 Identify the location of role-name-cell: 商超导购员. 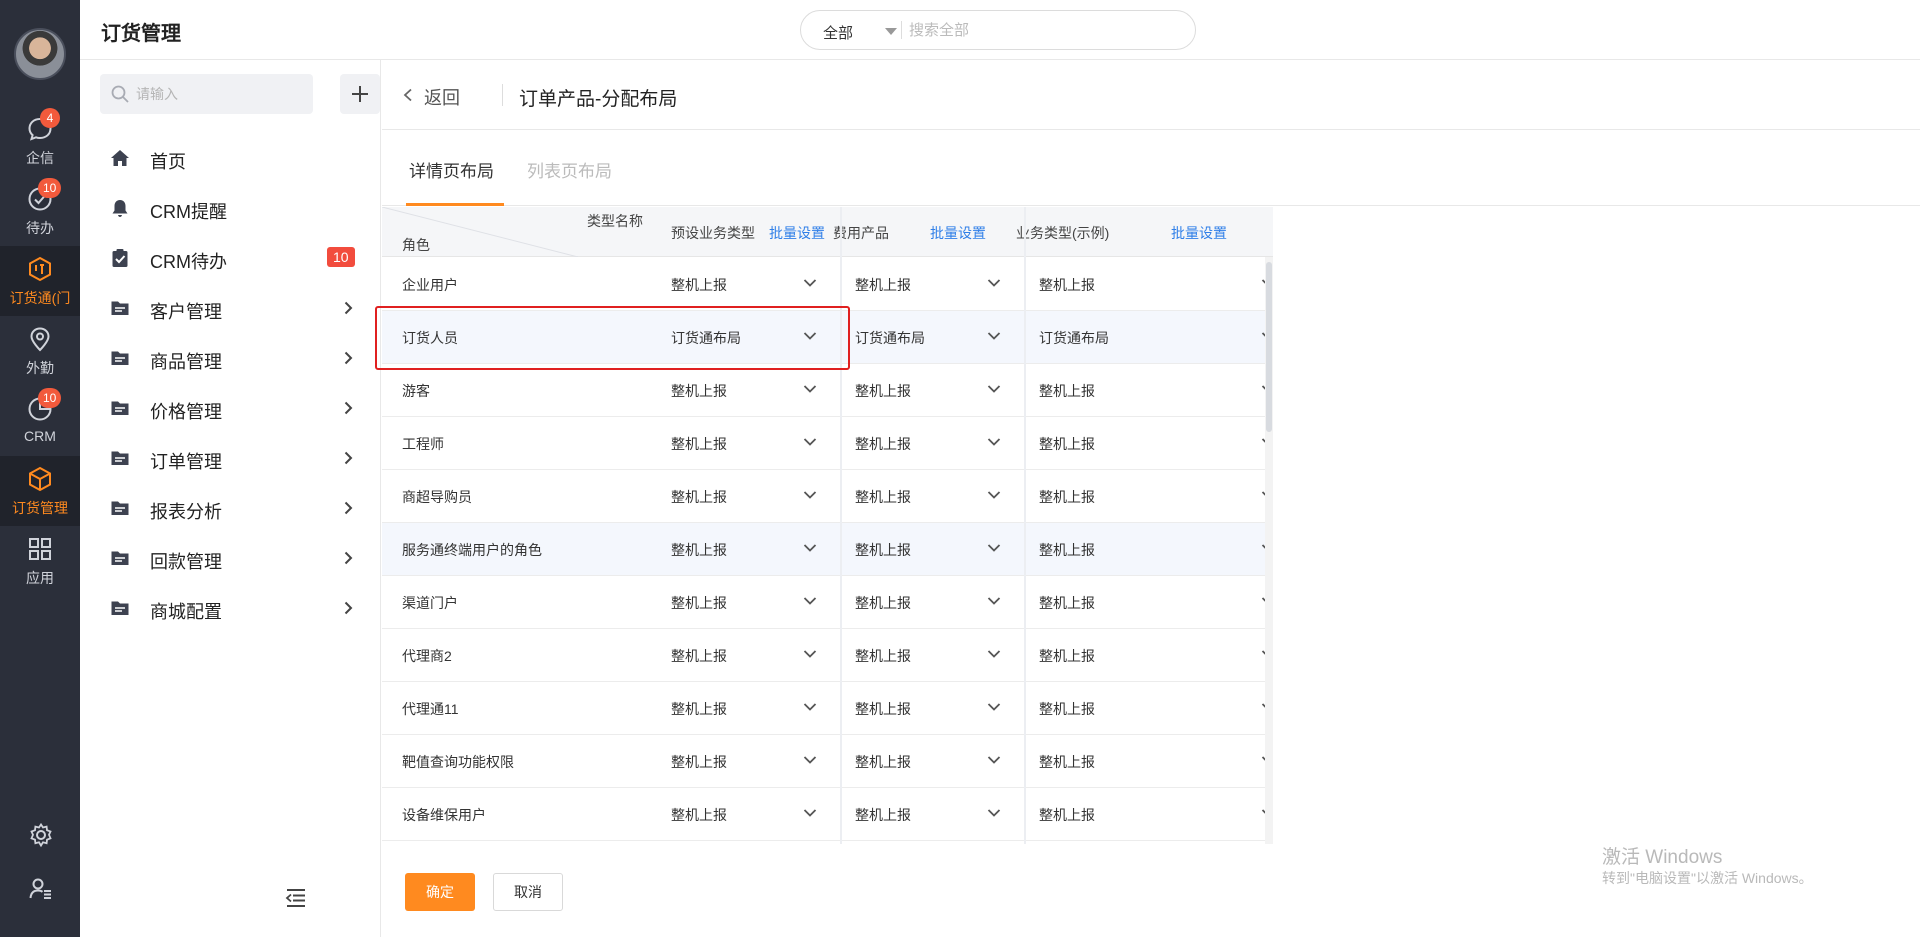
(437, 497).